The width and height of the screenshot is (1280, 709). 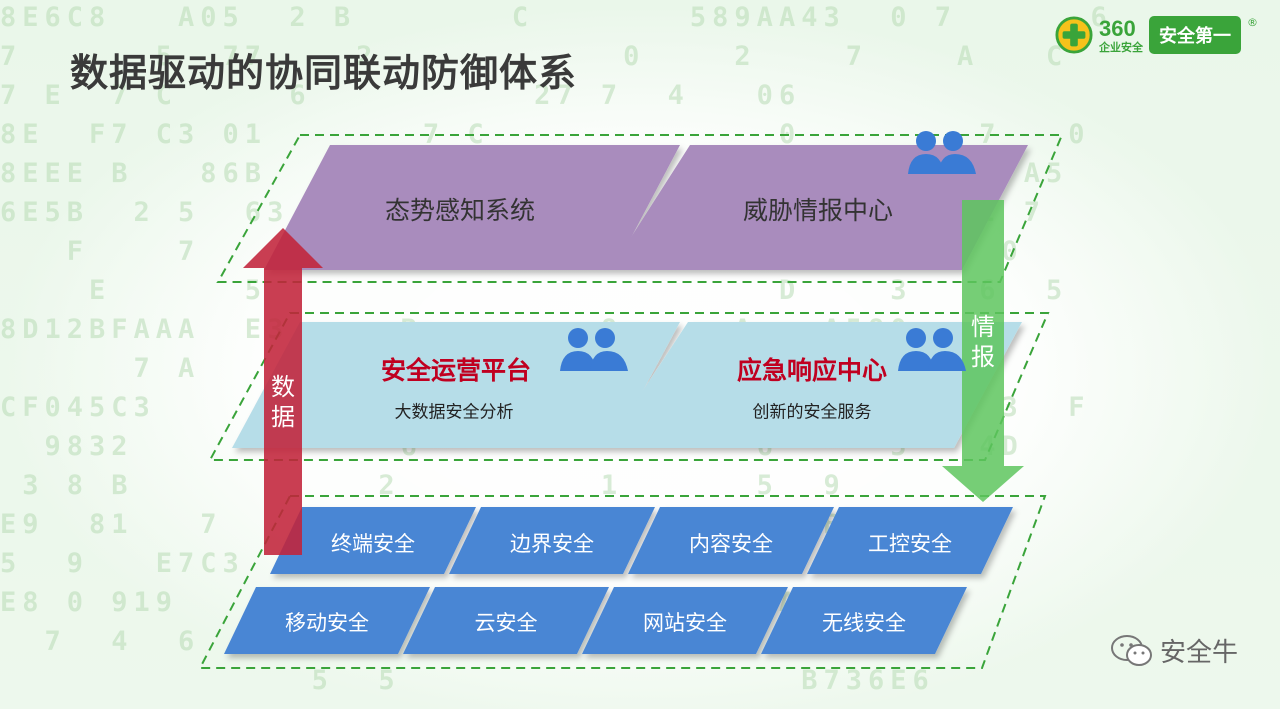 What do you see at coordinates (460, 210) in the screenshot?
I see `top-label-situation: 态势感知系统` at bounding box center [460, 210].